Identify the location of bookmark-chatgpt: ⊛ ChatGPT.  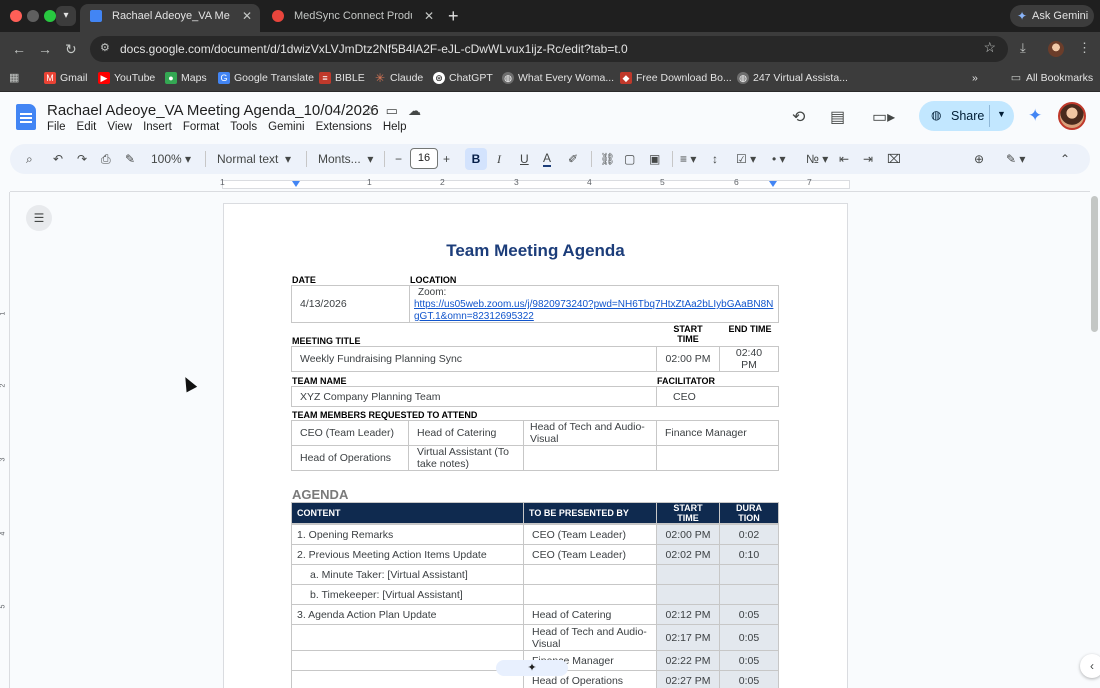
(463, 78).